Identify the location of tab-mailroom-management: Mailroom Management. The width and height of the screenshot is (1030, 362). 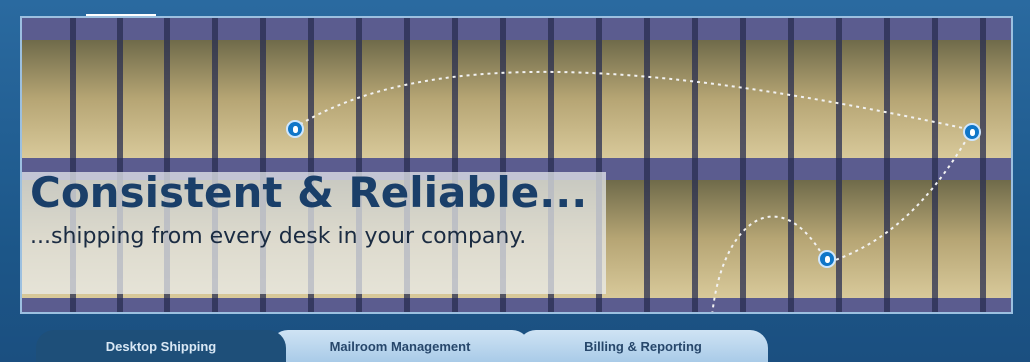
(400, 346).